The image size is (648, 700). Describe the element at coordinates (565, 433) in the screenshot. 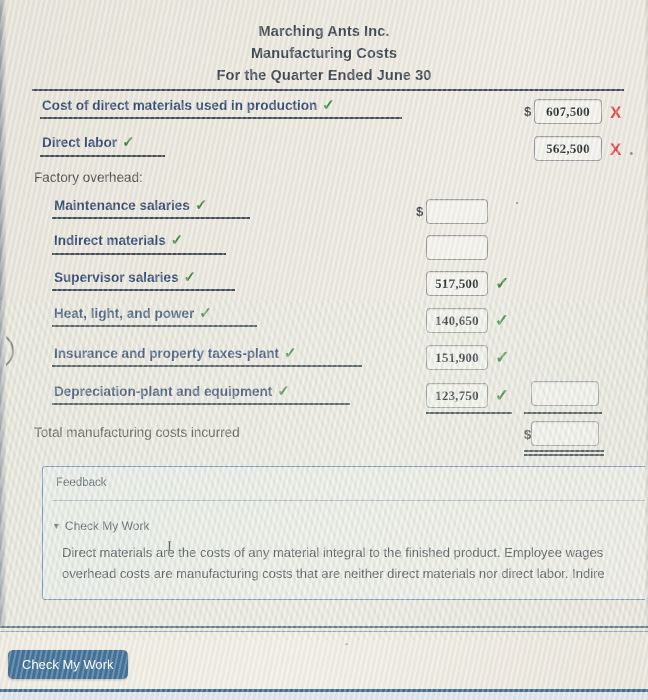

I see `value-input-total-manufacturing-costs` at that location.